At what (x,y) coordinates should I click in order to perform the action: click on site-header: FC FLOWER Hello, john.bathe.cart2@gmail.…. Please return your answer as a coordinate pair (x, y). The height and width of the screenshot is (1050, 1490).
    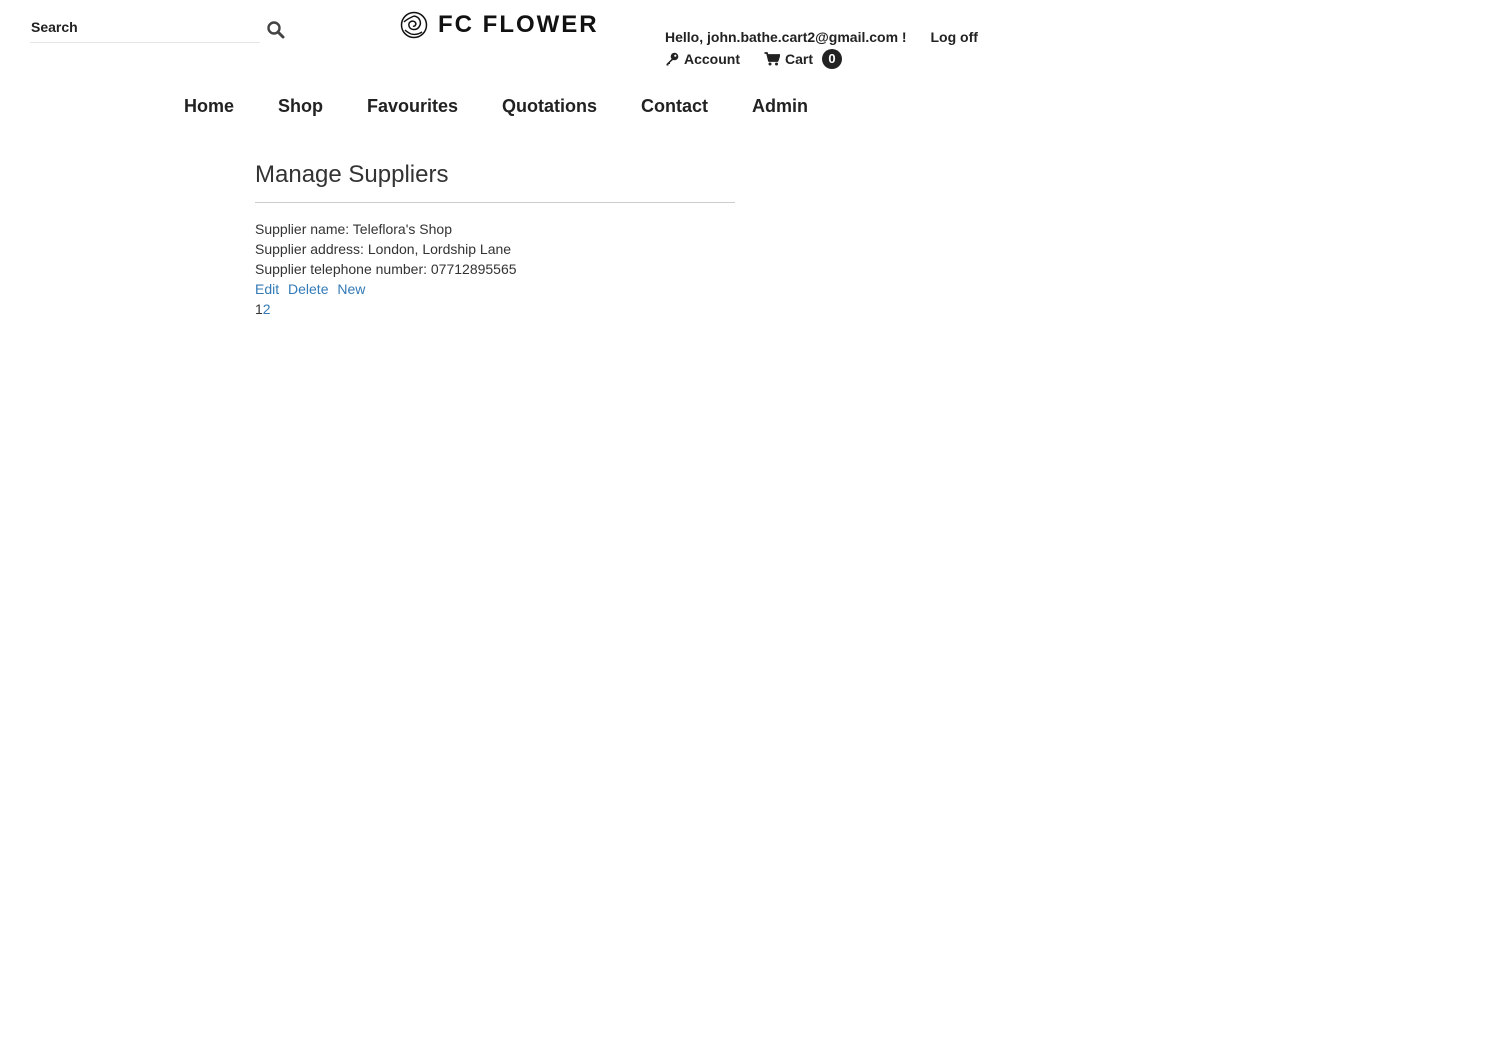
    Looking at the image, I should click on (745, 70).